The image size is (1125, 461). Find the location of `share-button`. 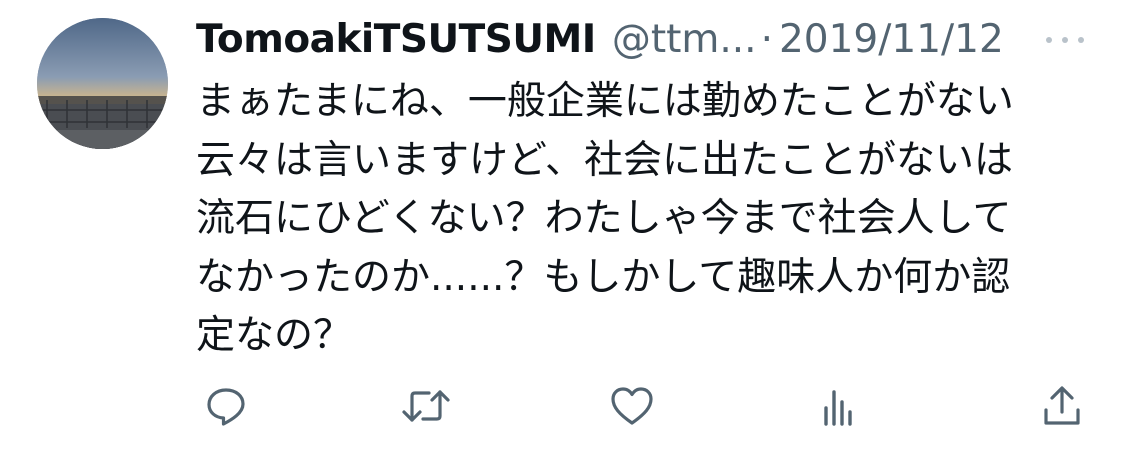

share-button is located at coordinates (1062, 406).